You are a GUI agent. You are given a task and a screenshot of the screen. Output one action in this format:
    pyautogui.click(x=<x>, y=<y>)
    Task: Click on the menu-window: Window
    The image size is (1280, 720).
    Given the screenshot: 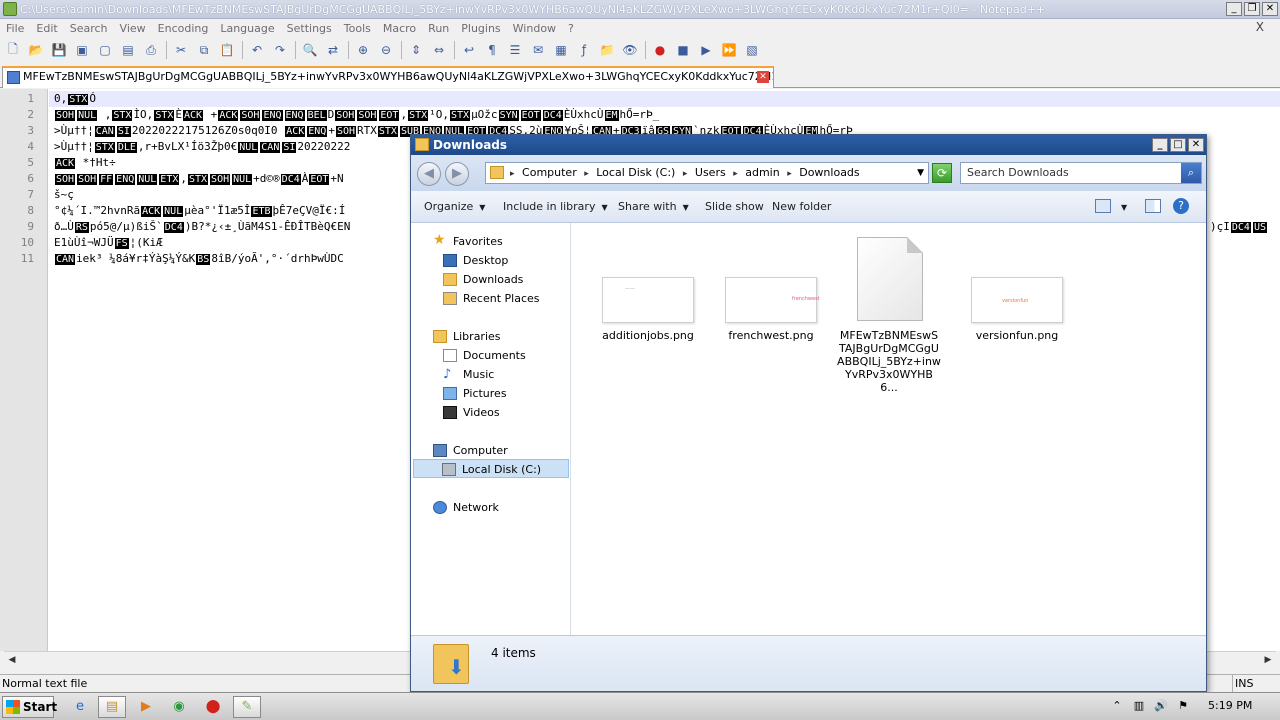 What is the action you would take?
    pyautogui.click(x=534, y=28)
    